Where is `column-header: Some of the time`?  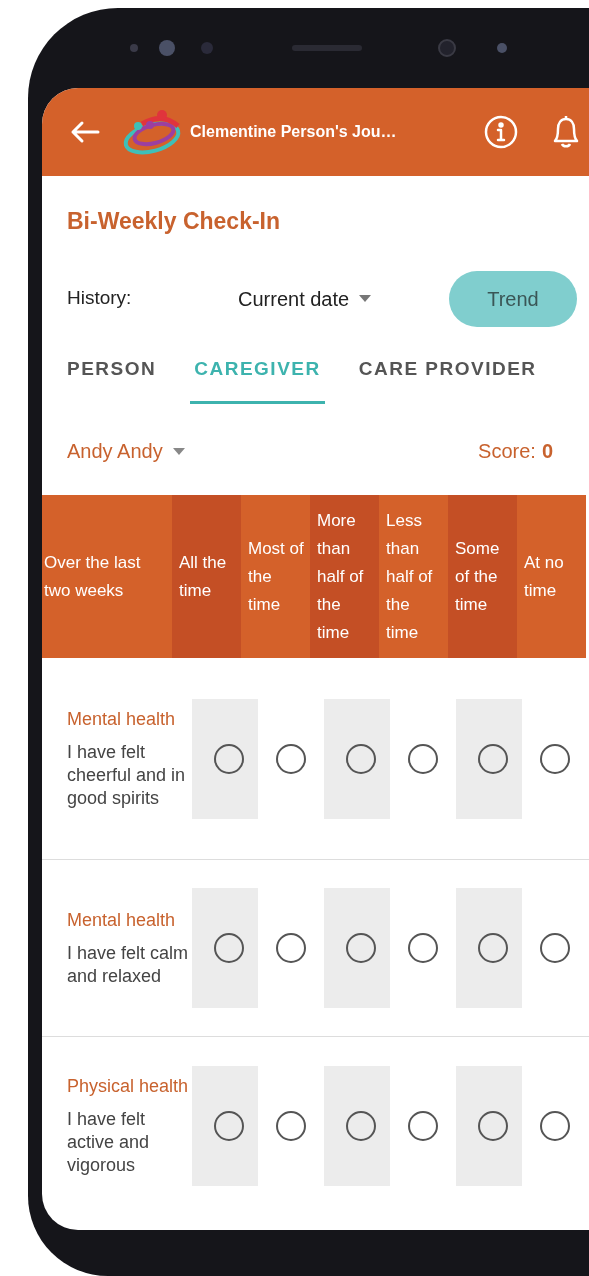
column-header: Some of the time is located at coordinates (482, 576).